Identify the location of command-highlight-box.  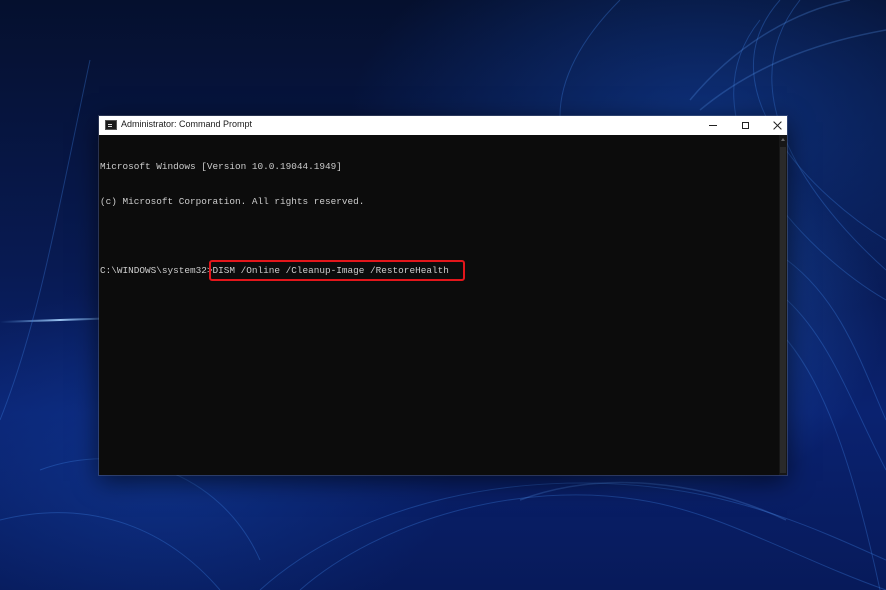
(336, 270).